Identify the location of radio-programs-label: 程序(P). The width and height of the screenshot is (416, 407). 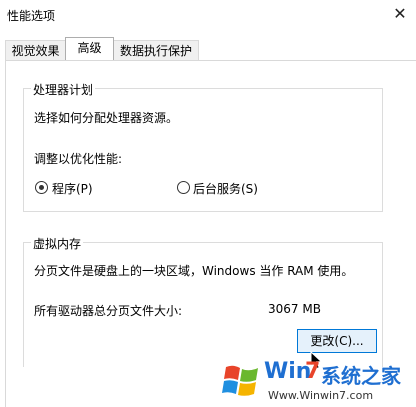
(72, 188).